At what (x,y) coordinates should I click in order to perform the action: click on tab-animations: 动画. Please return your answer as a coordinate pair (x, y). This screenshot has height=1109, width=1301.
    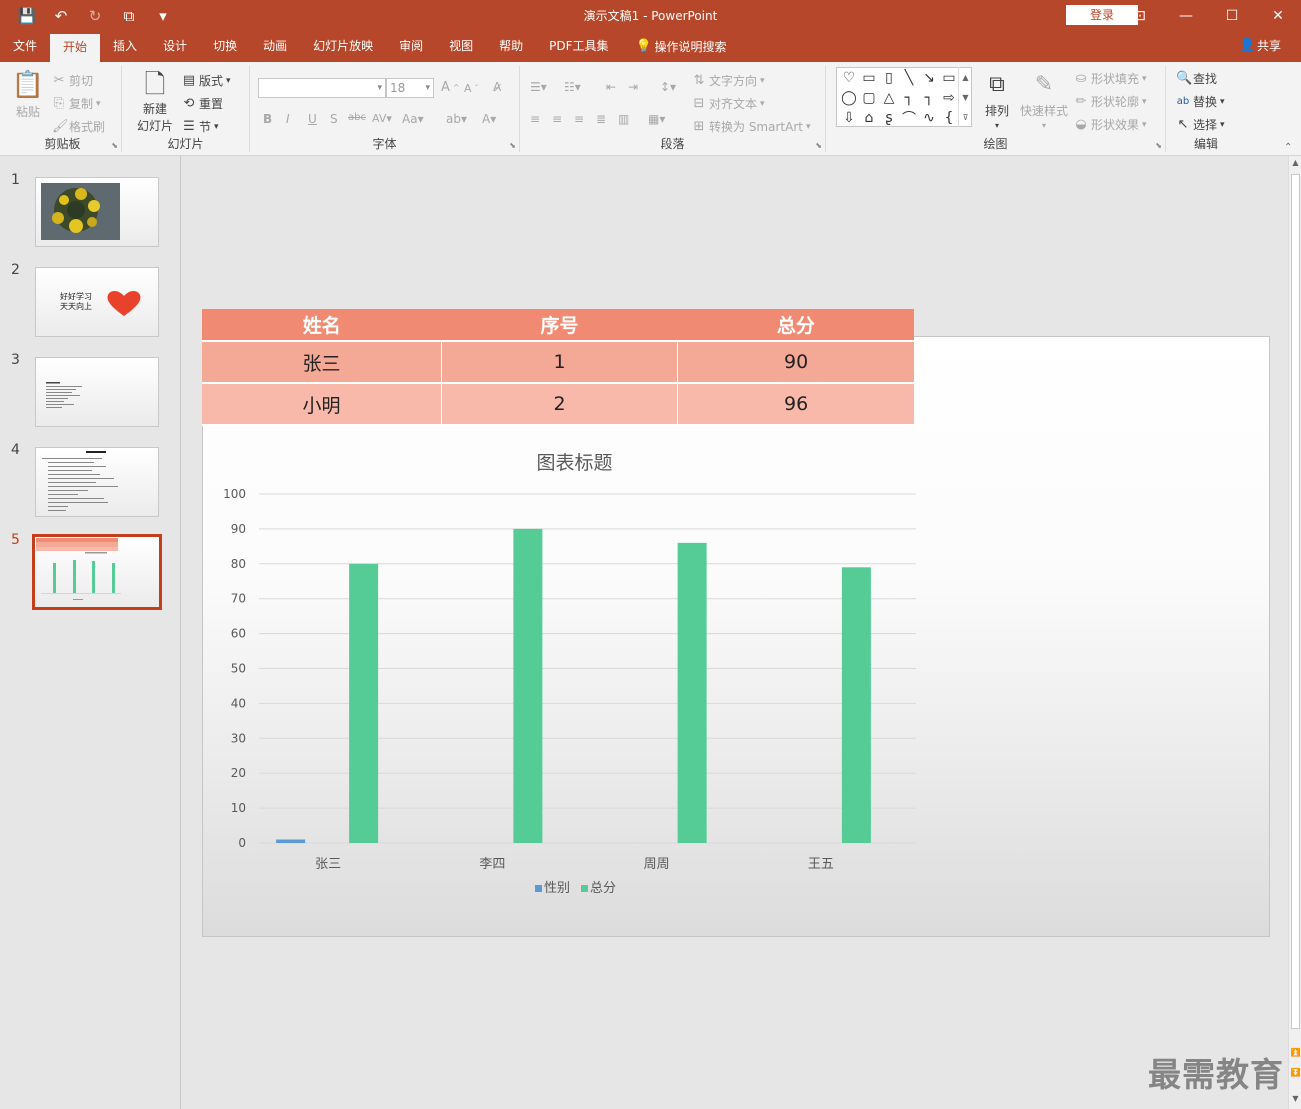
    Looking at the image, I should click on (275, 46).